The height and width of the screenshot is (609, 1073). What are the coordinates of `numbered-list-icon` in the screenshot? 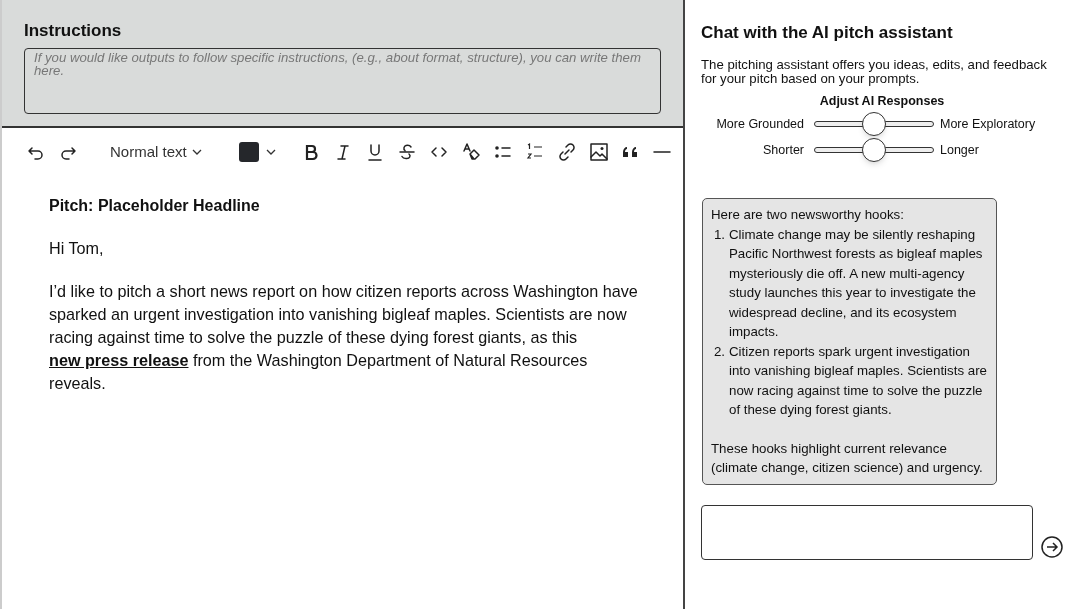 It's located at (534, 152).